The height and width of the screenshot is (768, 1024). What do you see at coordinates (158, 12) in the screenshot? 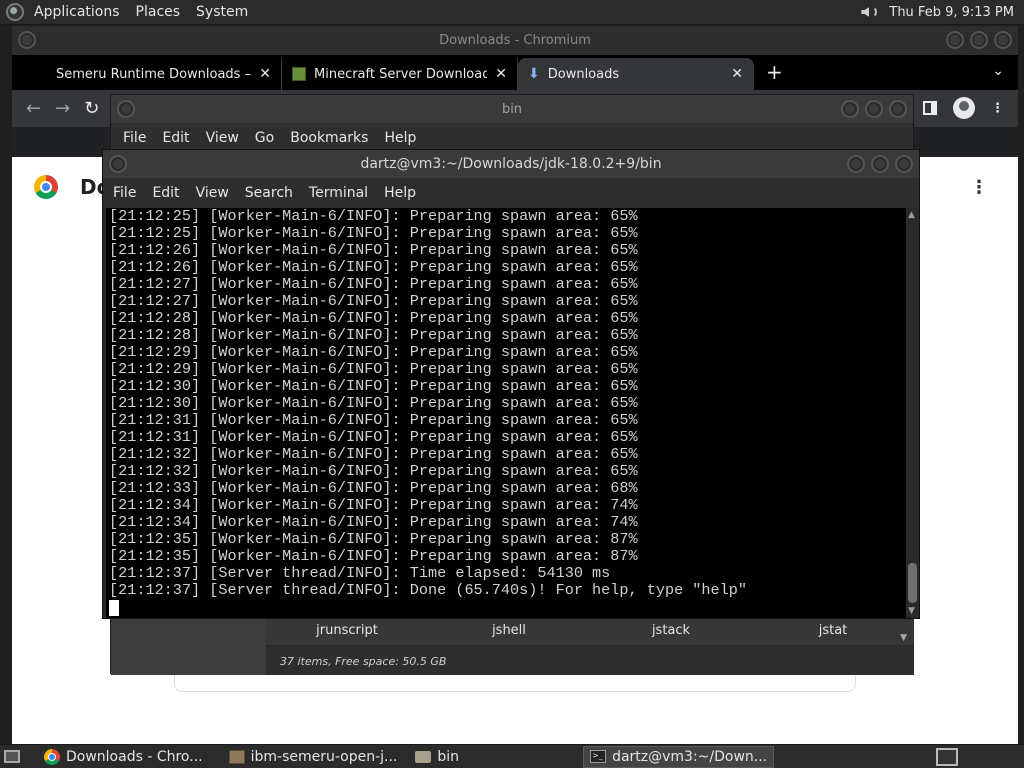
I see `places-menu: Places` at bounding box center [158, 12].